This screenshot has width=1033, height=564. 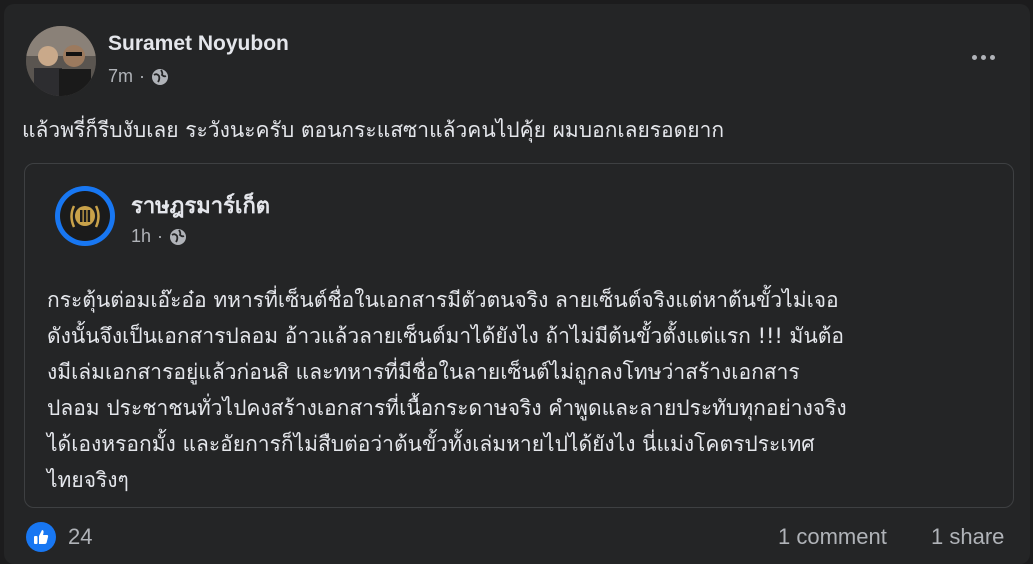 I want to click on like-icon, so click(x=41, y=537).